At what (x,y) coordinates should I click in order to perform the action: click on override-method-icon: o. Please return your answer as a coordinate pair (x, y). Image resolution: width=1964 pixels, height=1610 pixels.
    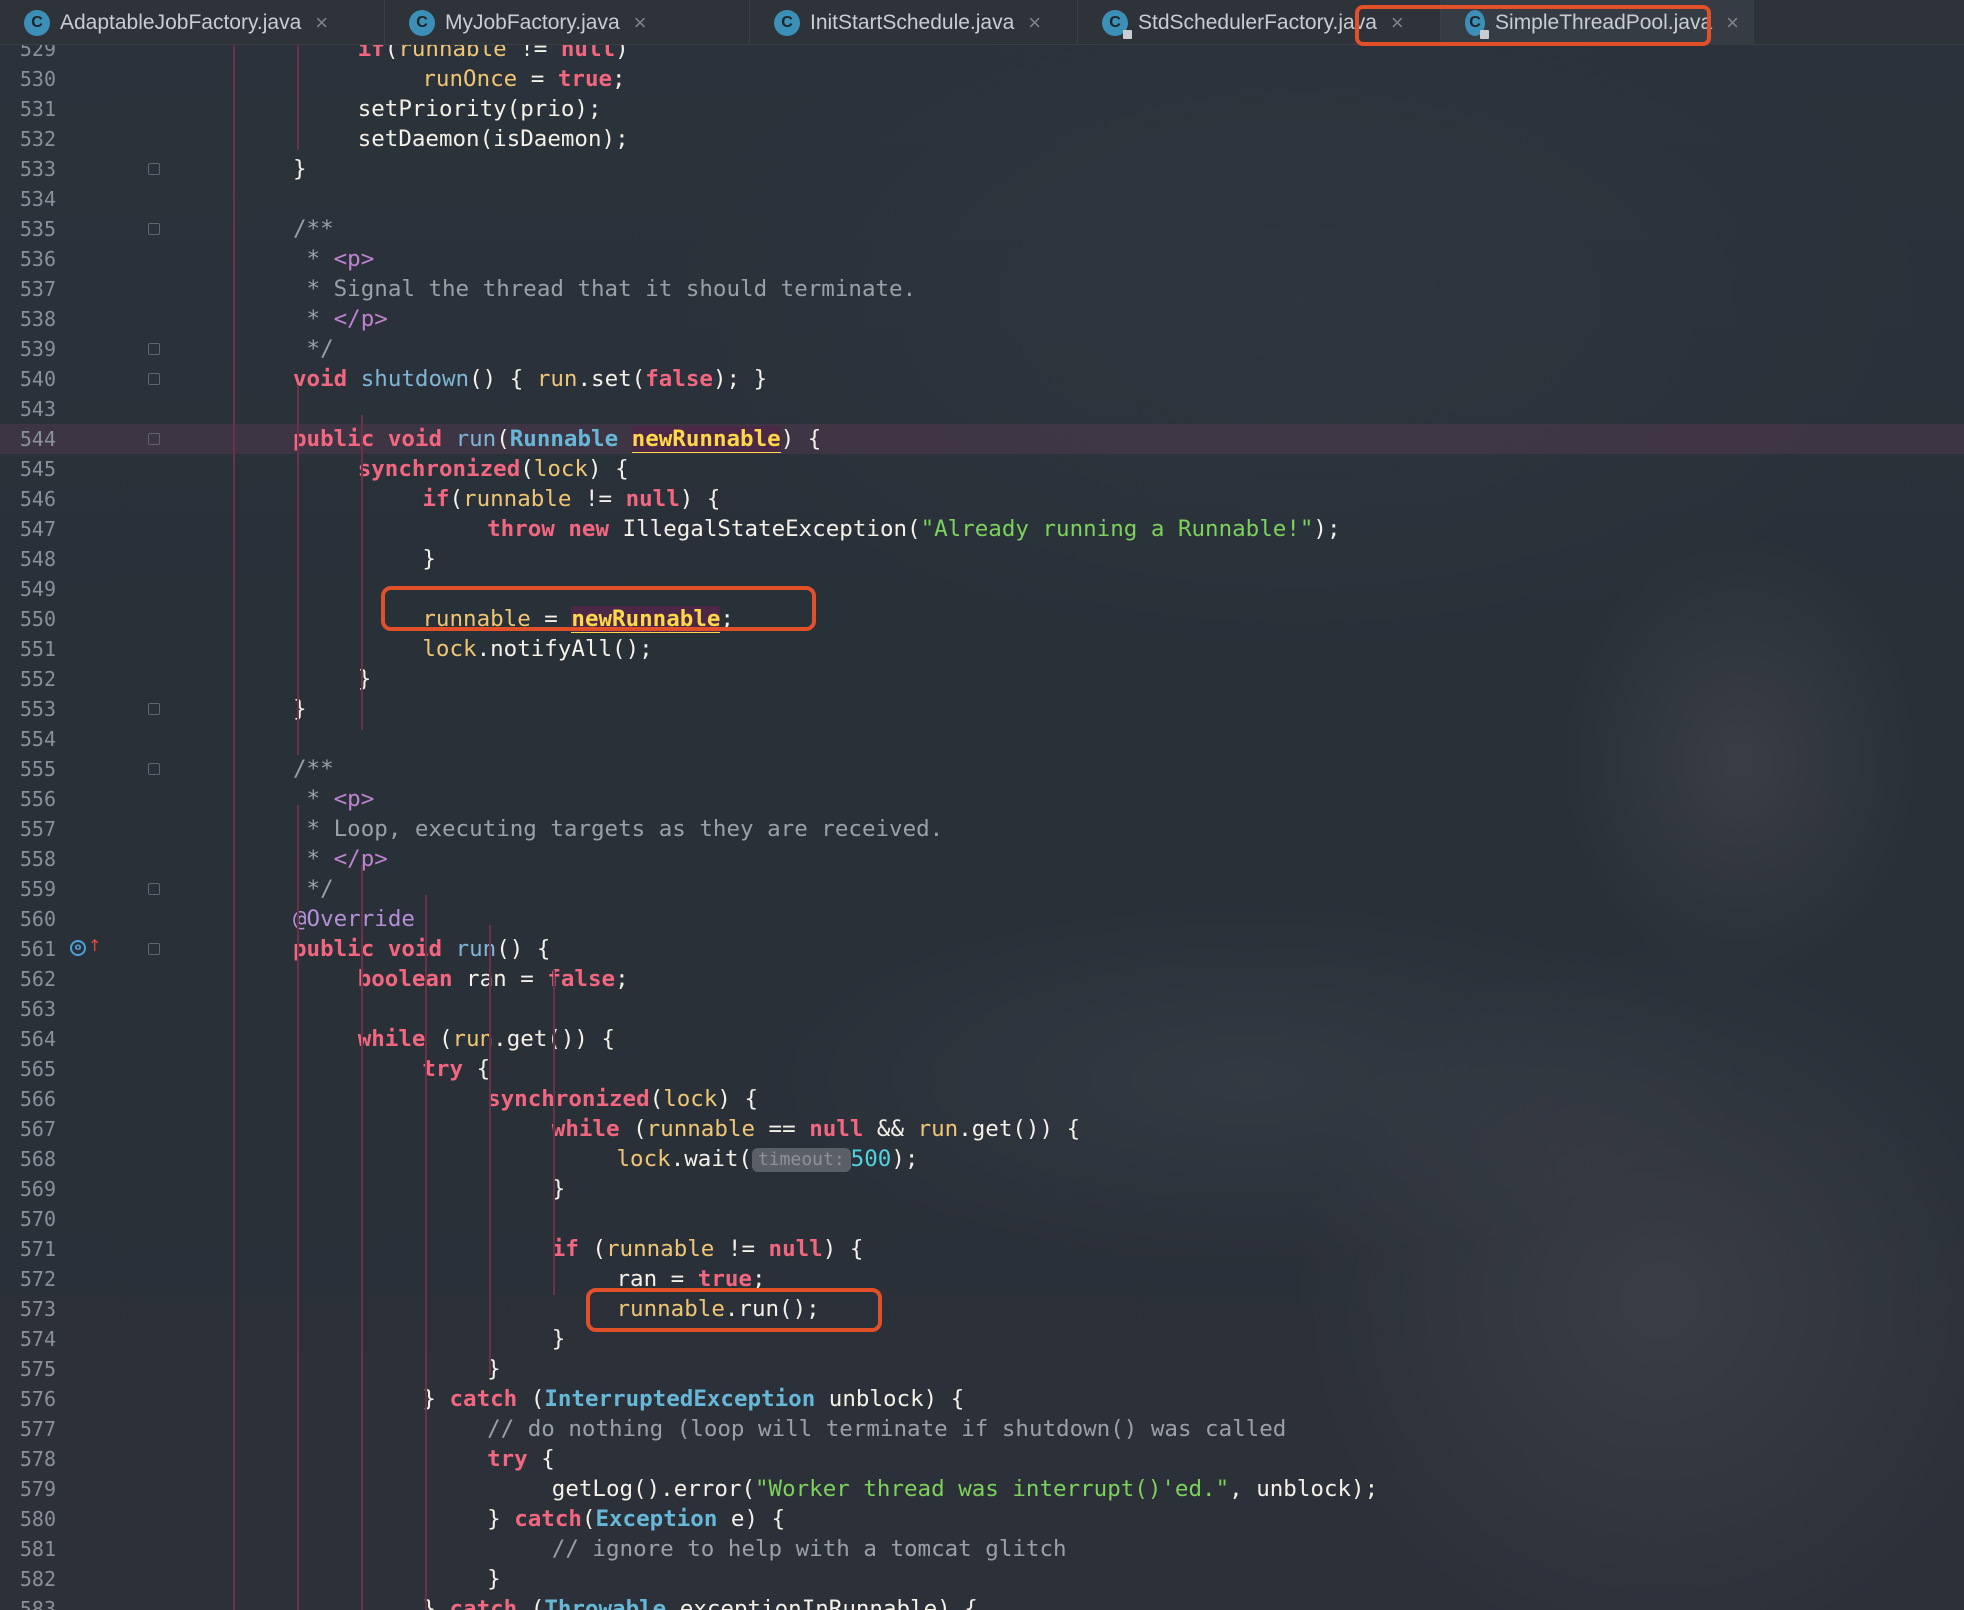
    Looking at the image, I should click on (78, 948).